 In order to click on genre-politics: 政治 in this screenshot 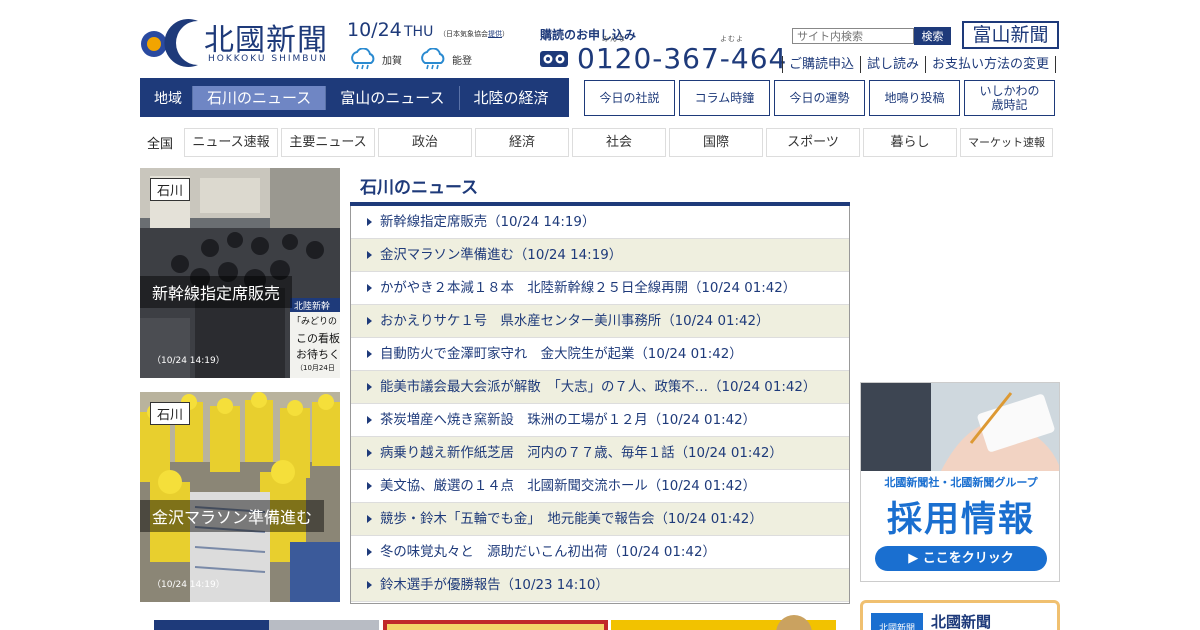, I will do `click(425, 142)`.